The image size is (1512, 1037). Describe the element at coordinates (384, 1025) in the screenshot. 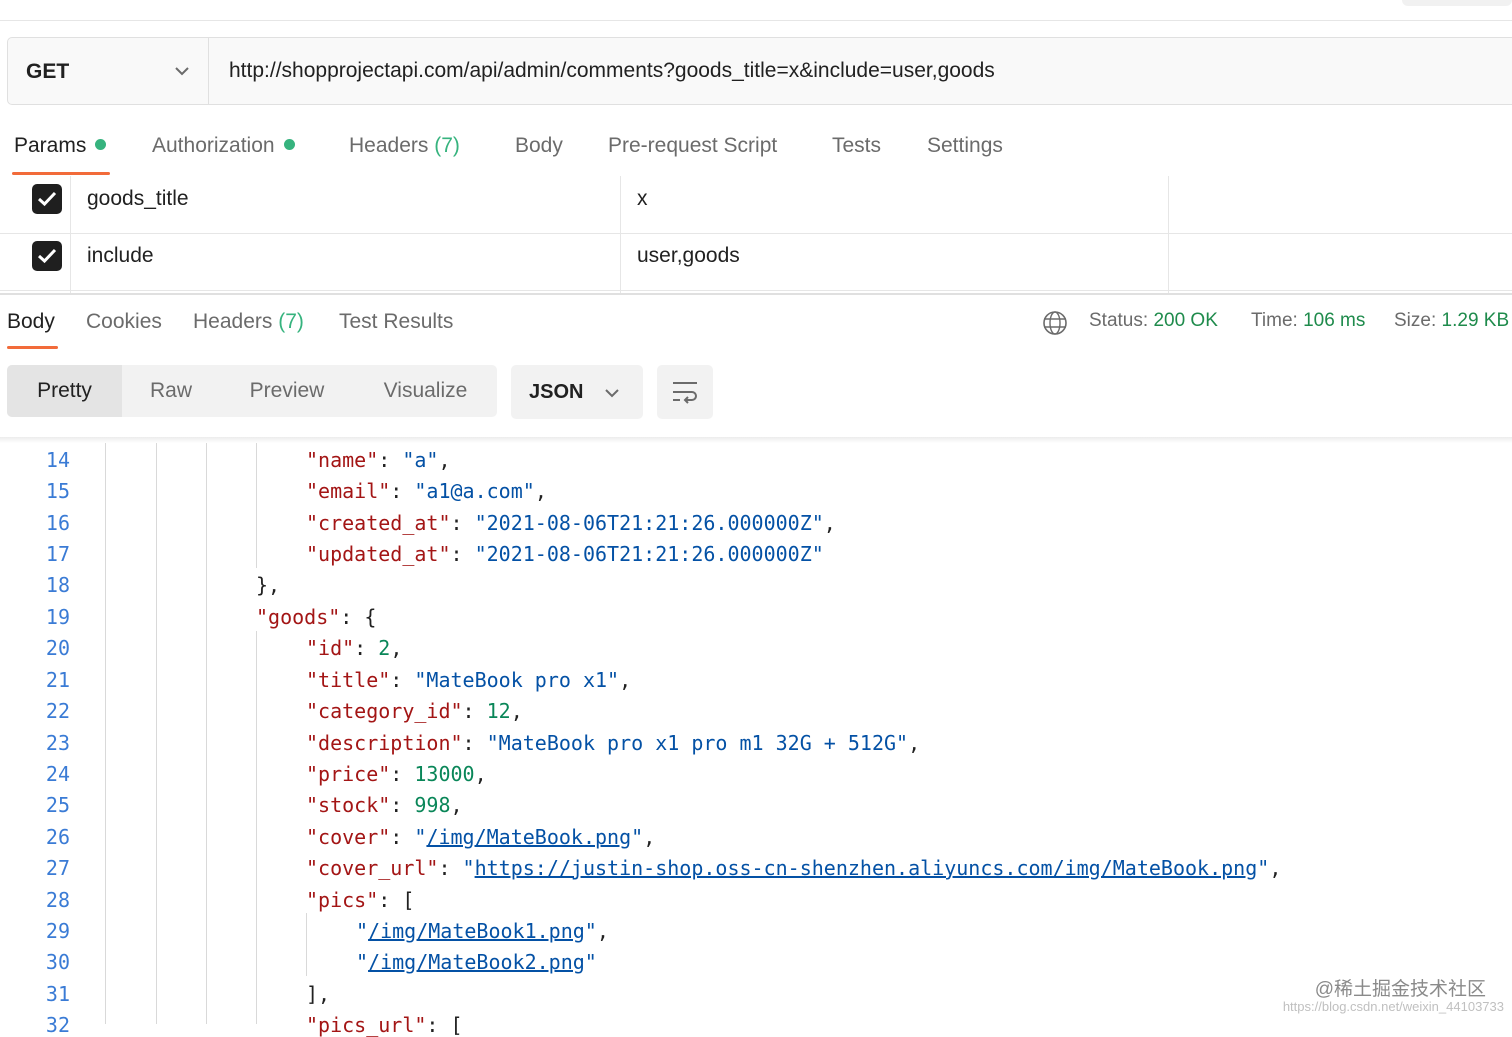

I see `code-line: "pics_url": [` at that location.